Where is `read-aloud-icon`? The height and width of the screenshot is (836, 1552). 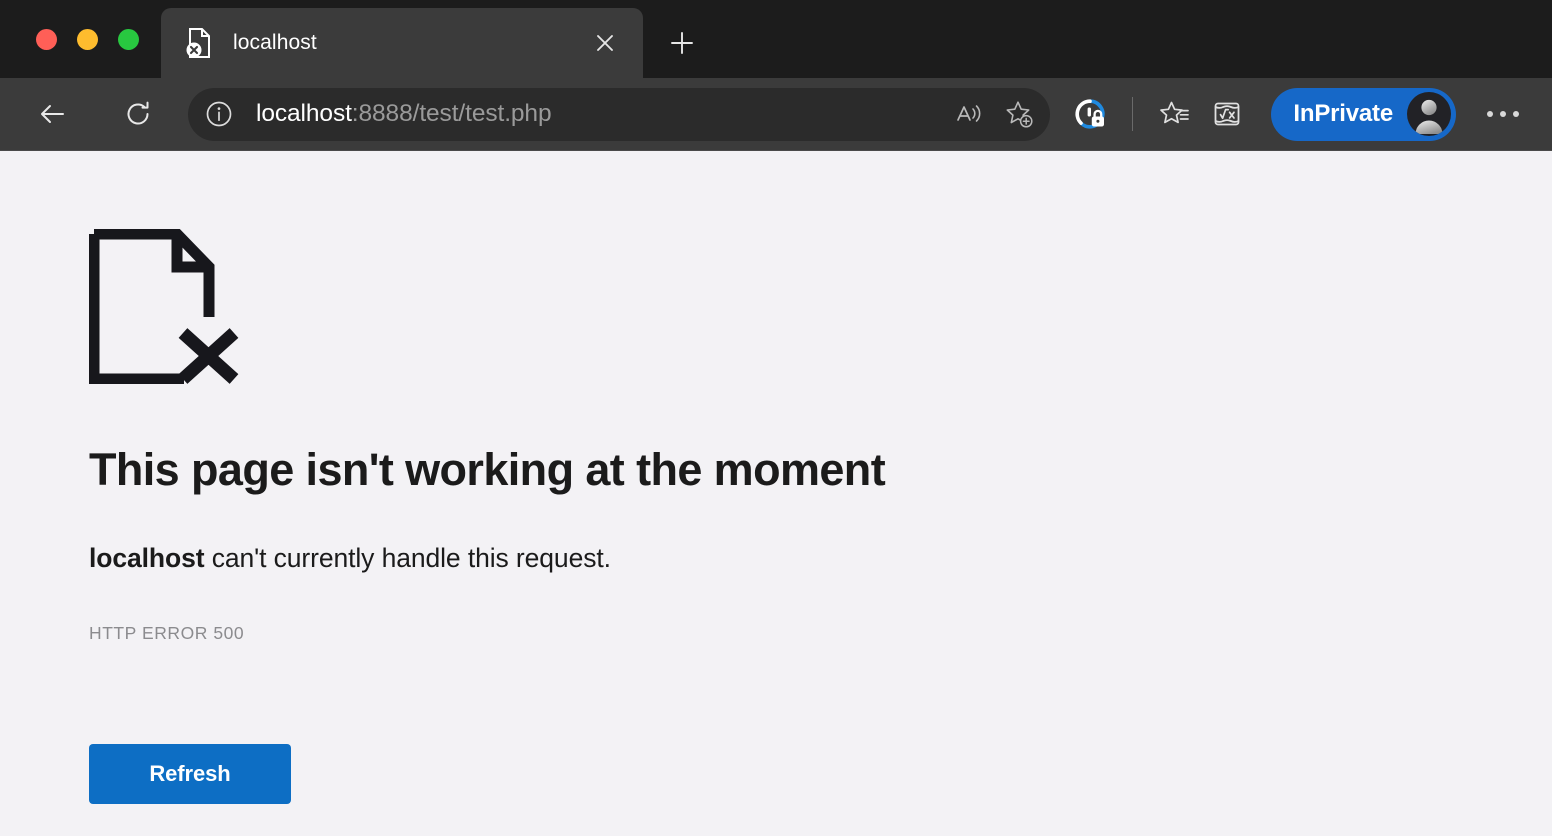
read-aloud-icon is located at coordinates (969, 114).